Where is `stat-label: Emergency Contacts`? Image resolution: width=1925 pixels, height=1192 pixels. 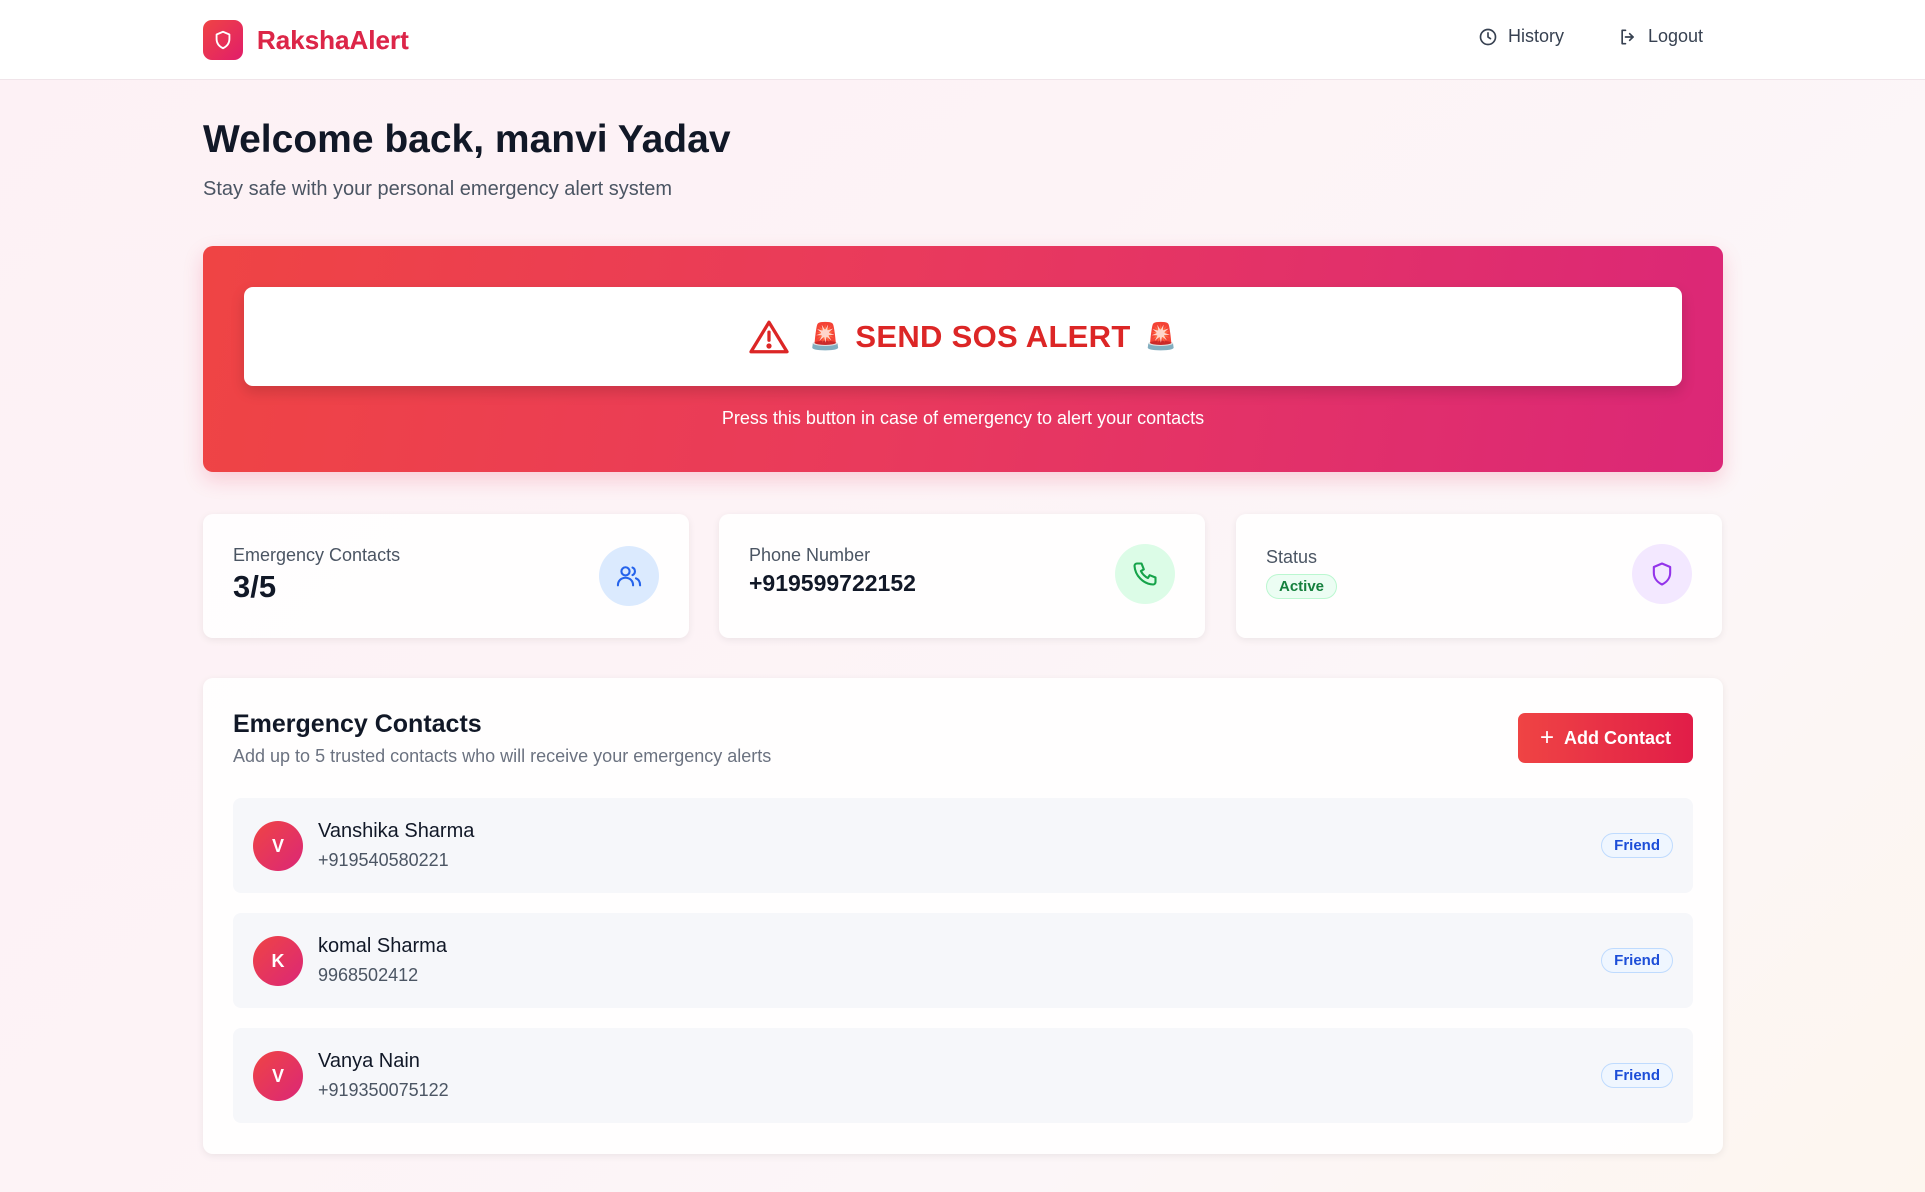
stat-label: Emergency Contacts is located at coordinates (317, 555).